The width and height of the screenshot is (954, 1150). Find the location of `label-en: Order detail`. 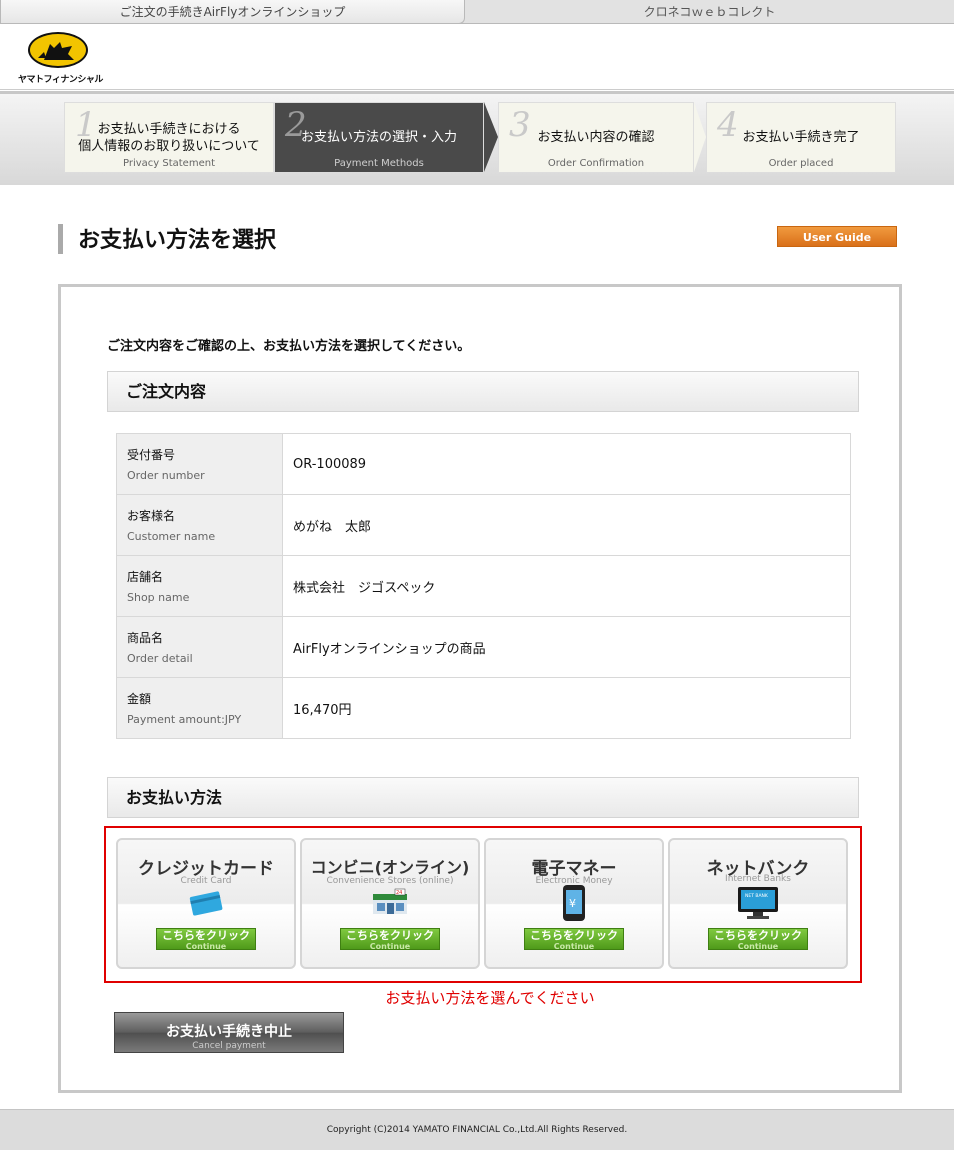

label-en: Order detail is located at coordinates (160, 658).